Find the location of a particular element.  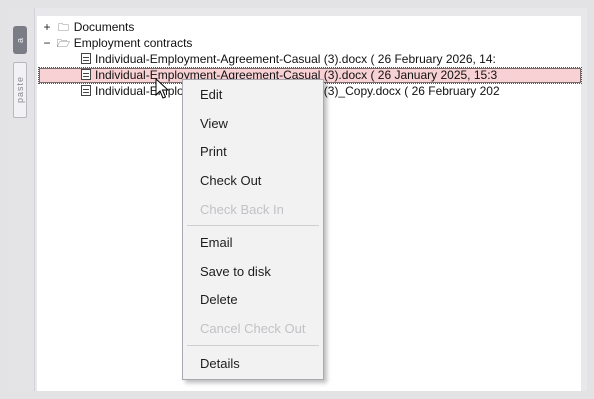

menu-item-check-out: Check Out is located at coordinates (253, 181).